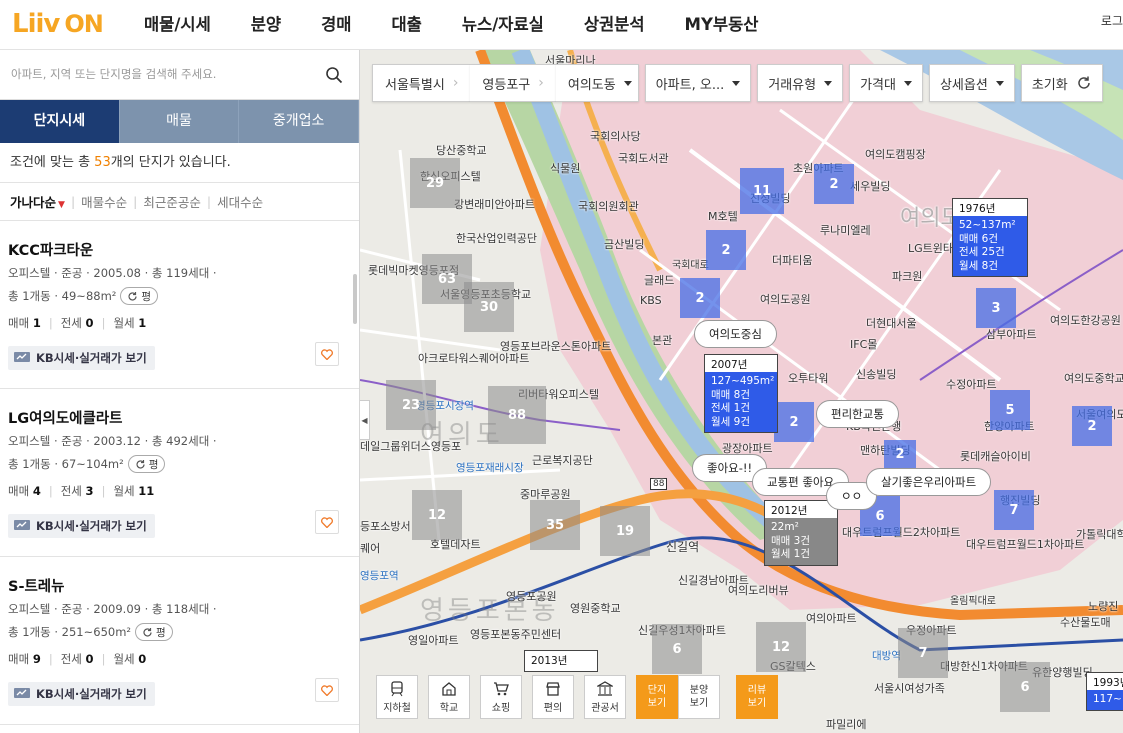 The height and width of the screenshot is (733, 1123). I want to click on review-bubble: 여의도중심, so click(735, 334).